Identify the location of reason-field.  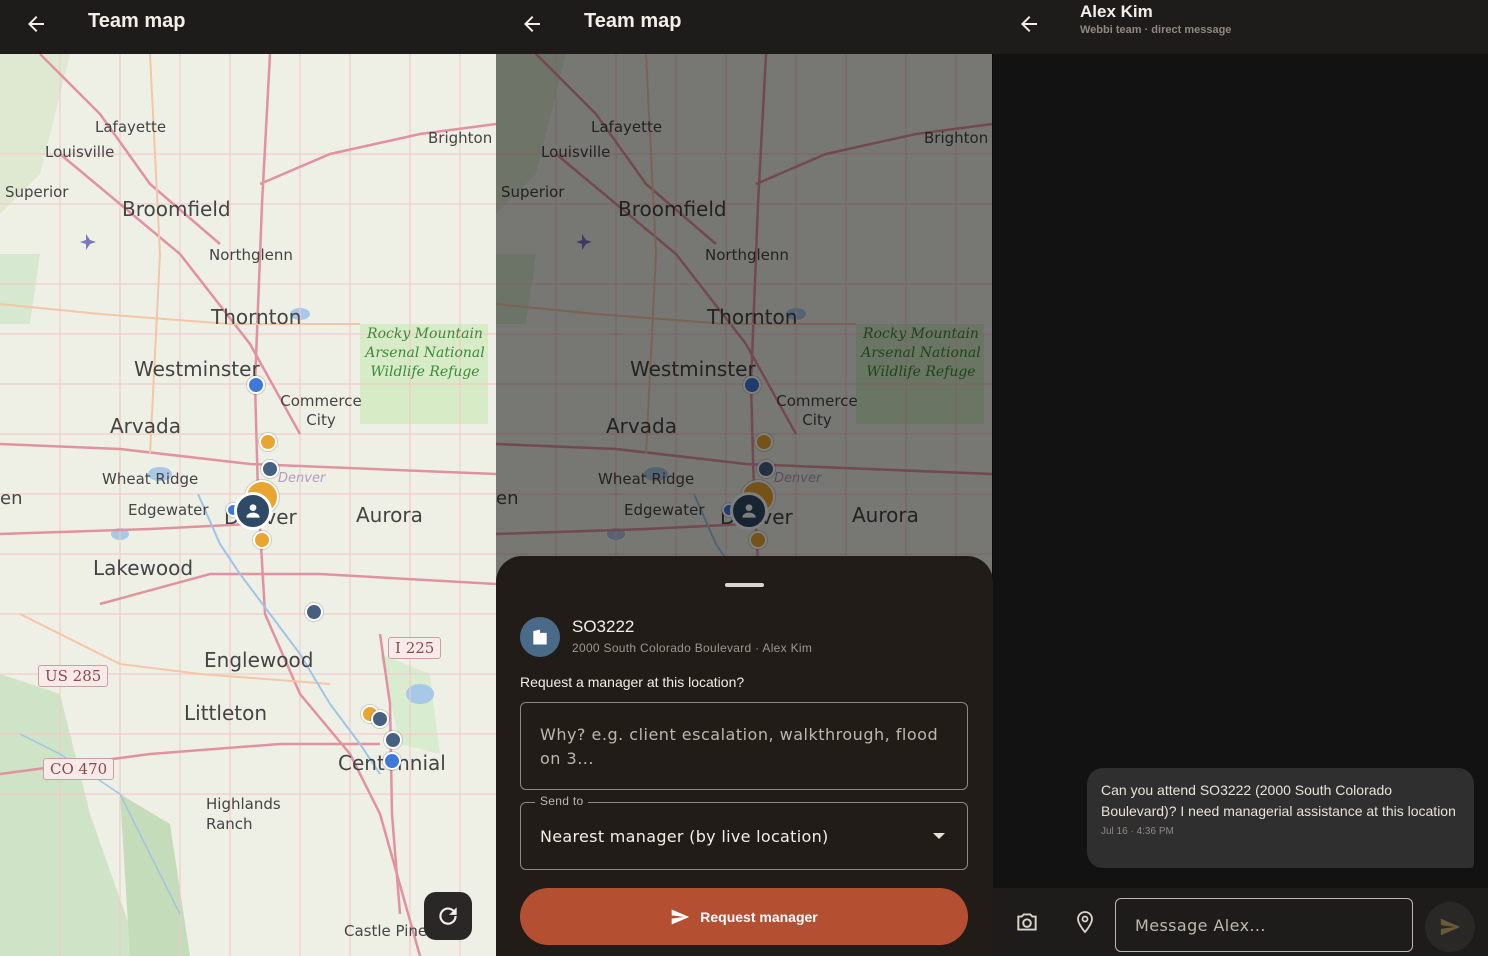
(744, 746).